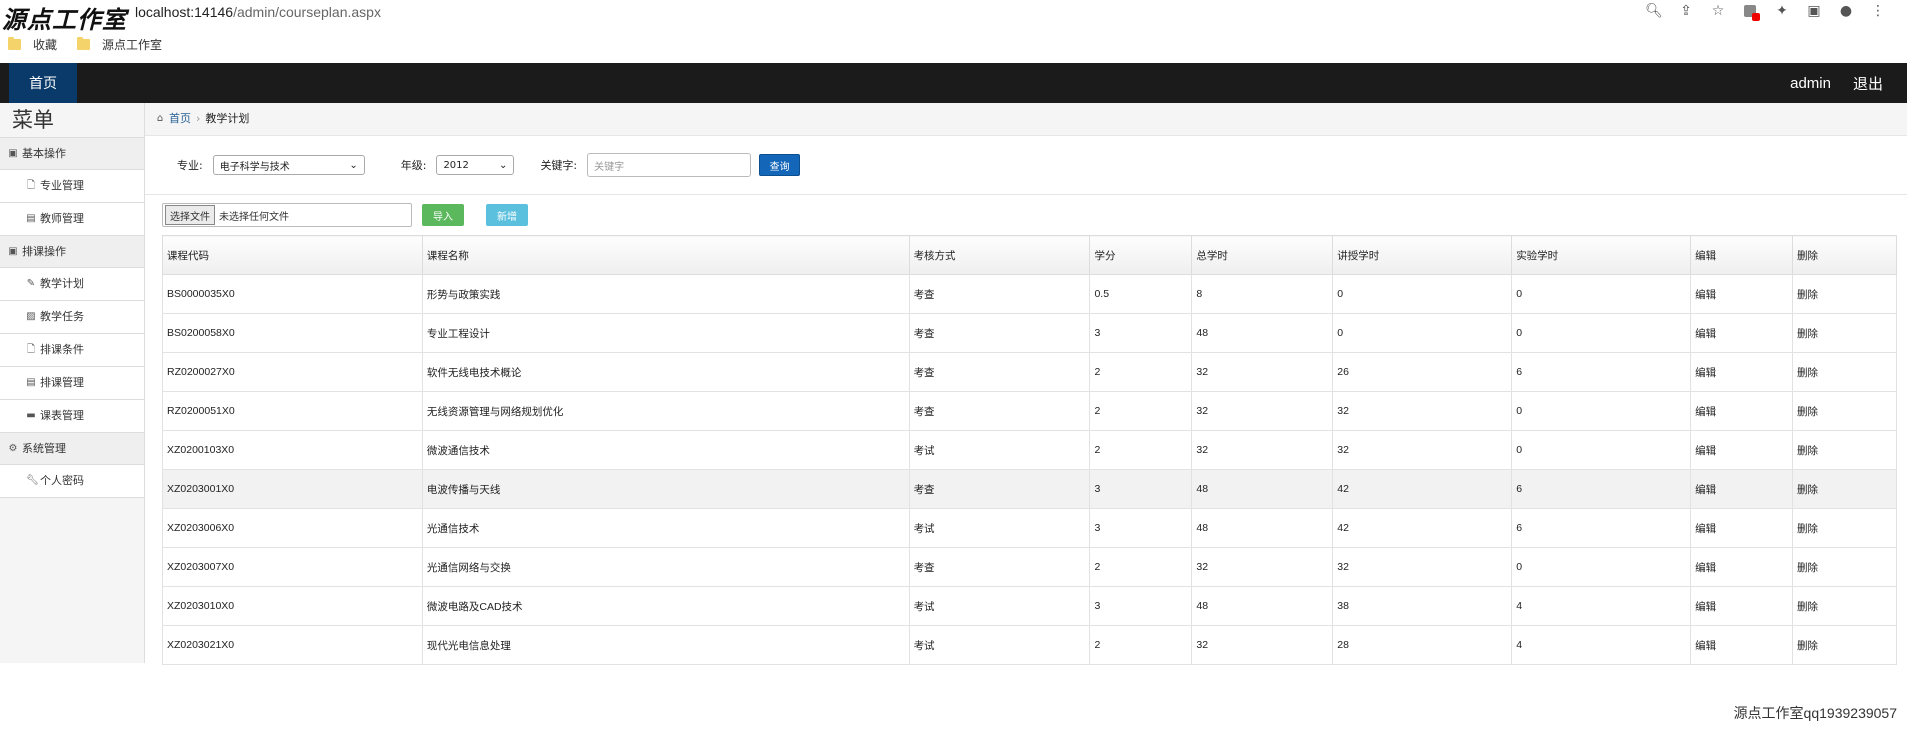  Describe the element at coordinates (1026, 165) in the screenshot. I see `filter-bar: 专业: 电子科学与技术 ⌄ 年级: 2012 ⌄ 关键字: 关键字 查询` at that location.